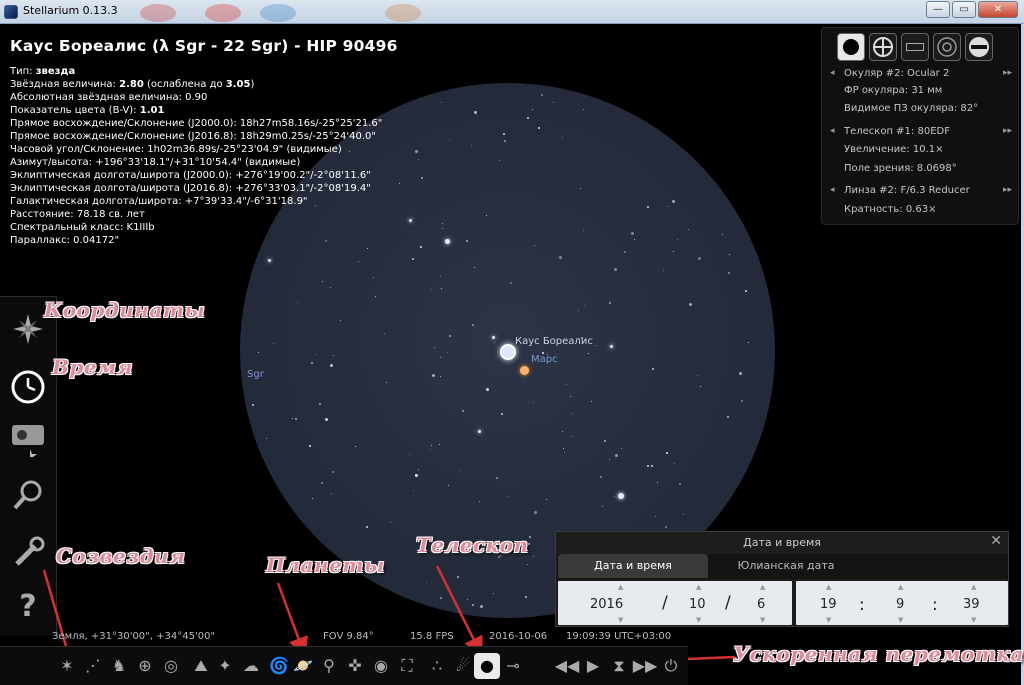  What do you see at coordinates (432, 636) in the screenshot?
I see `status-fps: 15.8 FPS` at bounding box center [432, 636].